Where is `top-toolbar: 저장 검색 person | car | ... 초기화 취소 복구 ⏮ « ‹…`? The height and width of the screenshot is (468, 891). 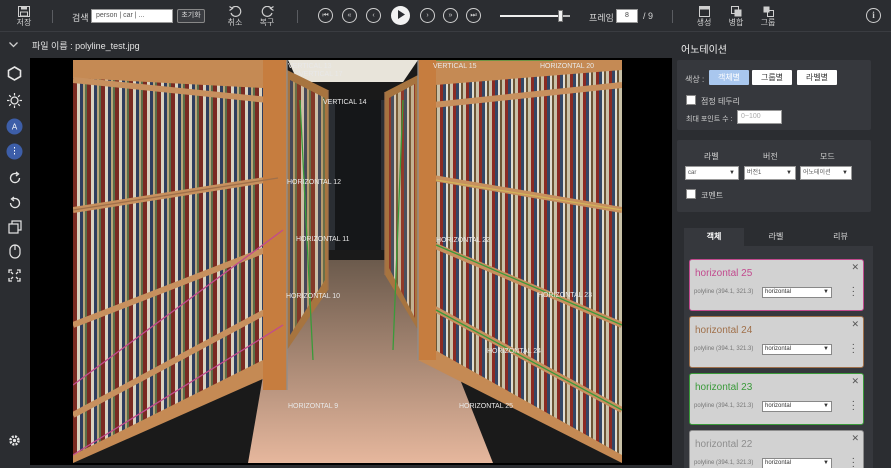
top-toolbar: 저장 검색 person | car | ... 초기화 취소 복구 ⏮ « ‹… is located at coordinates (445, 16).